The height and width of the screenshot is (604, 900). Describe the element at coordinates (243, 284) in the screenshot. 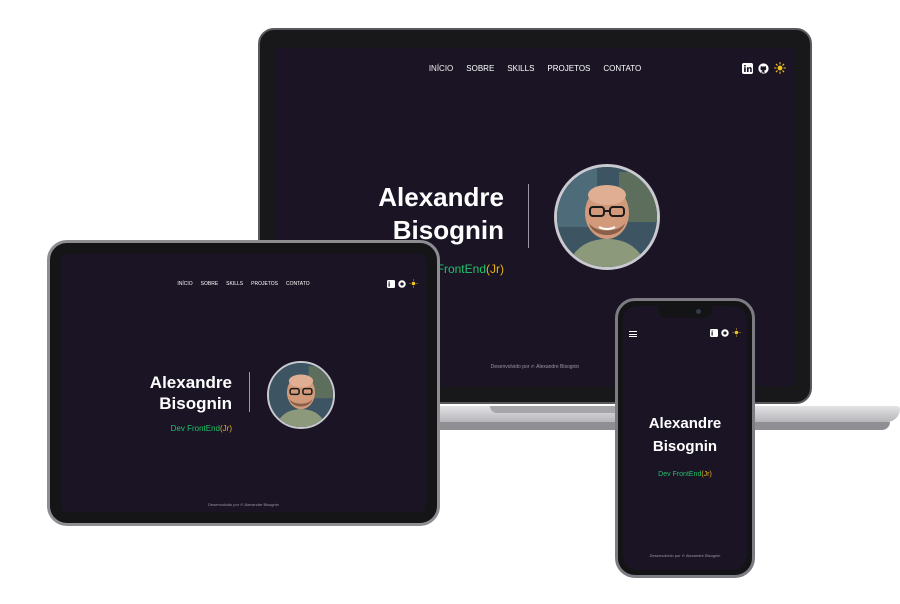

I see `tablet-nav: INÍCIO SOBRE SKILLS PROJETOS CONTATO` at that location.